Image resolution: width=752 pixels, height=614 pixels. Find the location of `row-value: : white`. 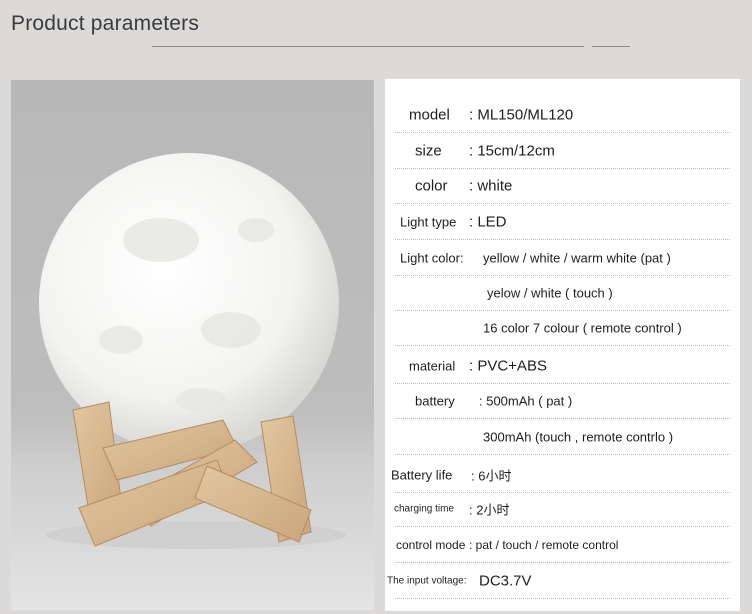

row-value: : white is located at coordinates (491, 186).